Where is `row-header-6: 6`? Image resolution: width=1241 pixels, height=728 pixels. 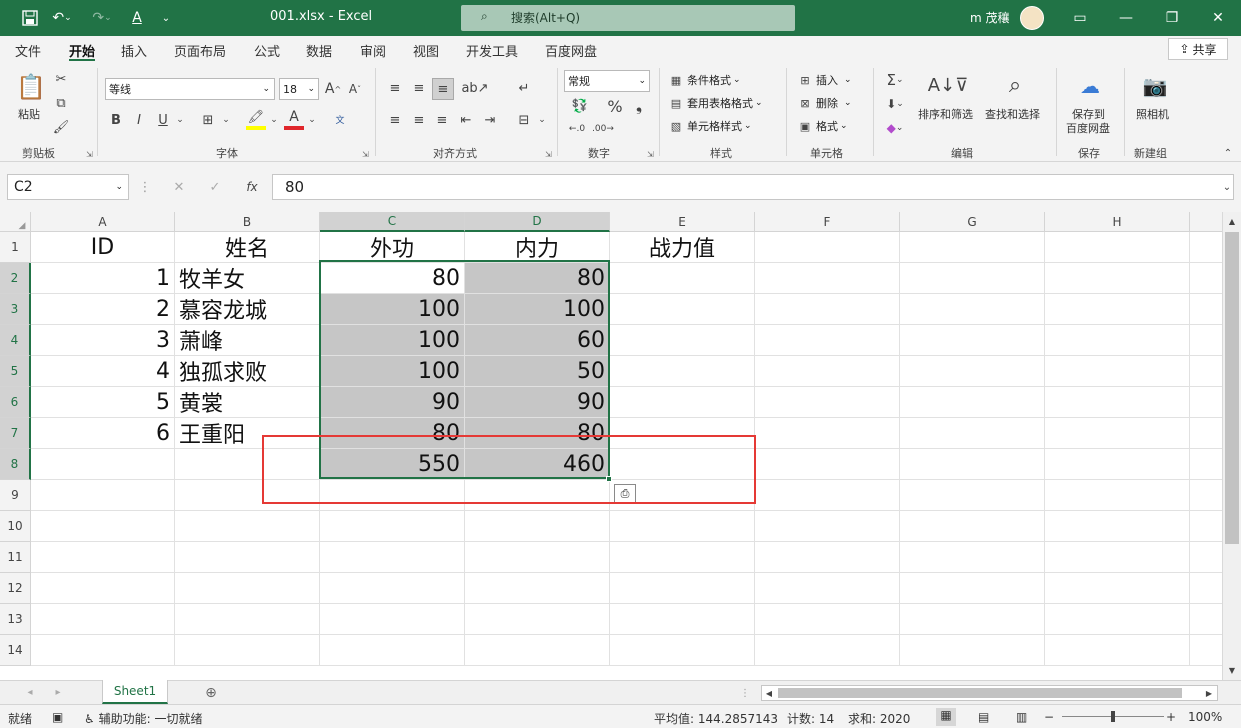
row-header-6: 6 is located at coordinates (15, 402).